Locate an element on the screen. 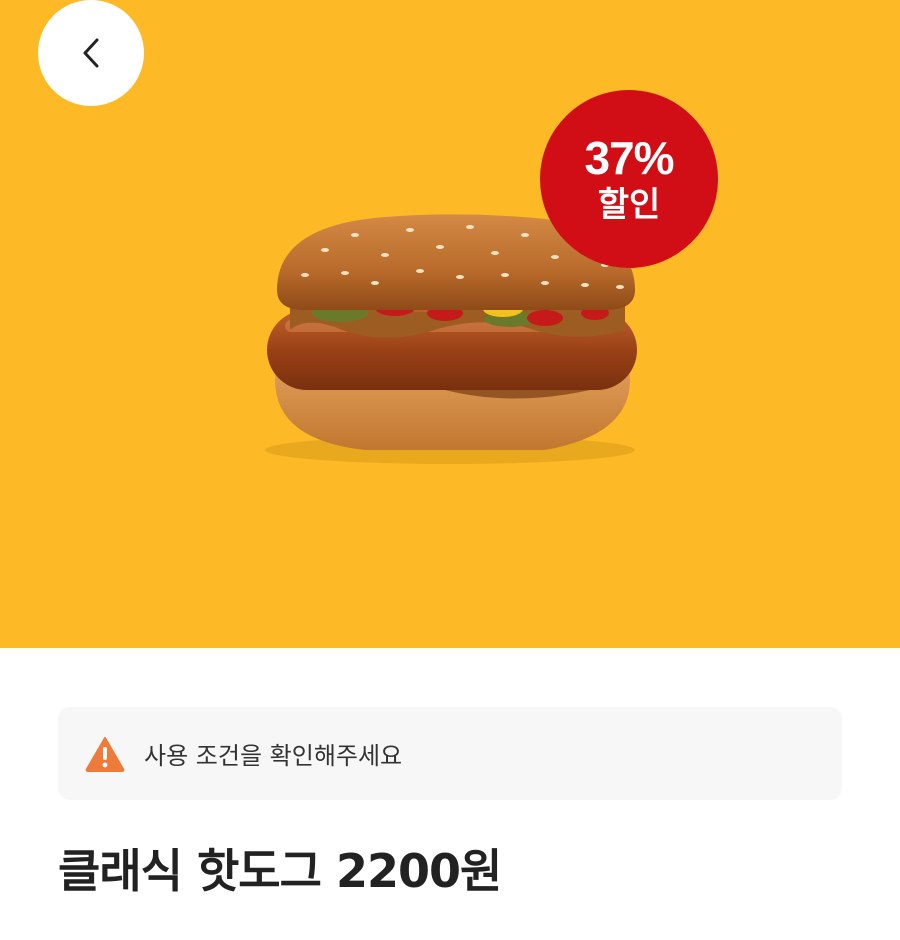  discount-badge: 37% 할인 is located at coordinates (629, 179).